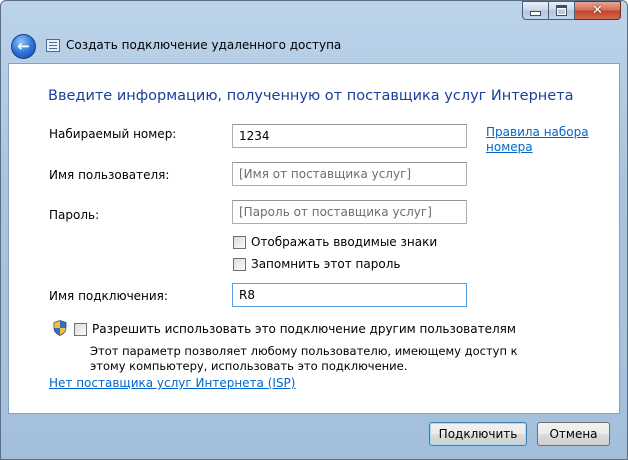  Describe the element at coordinates (344, 242) in the screenshot. I see `show-chars-label: Отображать вводимые знаки` at that location.